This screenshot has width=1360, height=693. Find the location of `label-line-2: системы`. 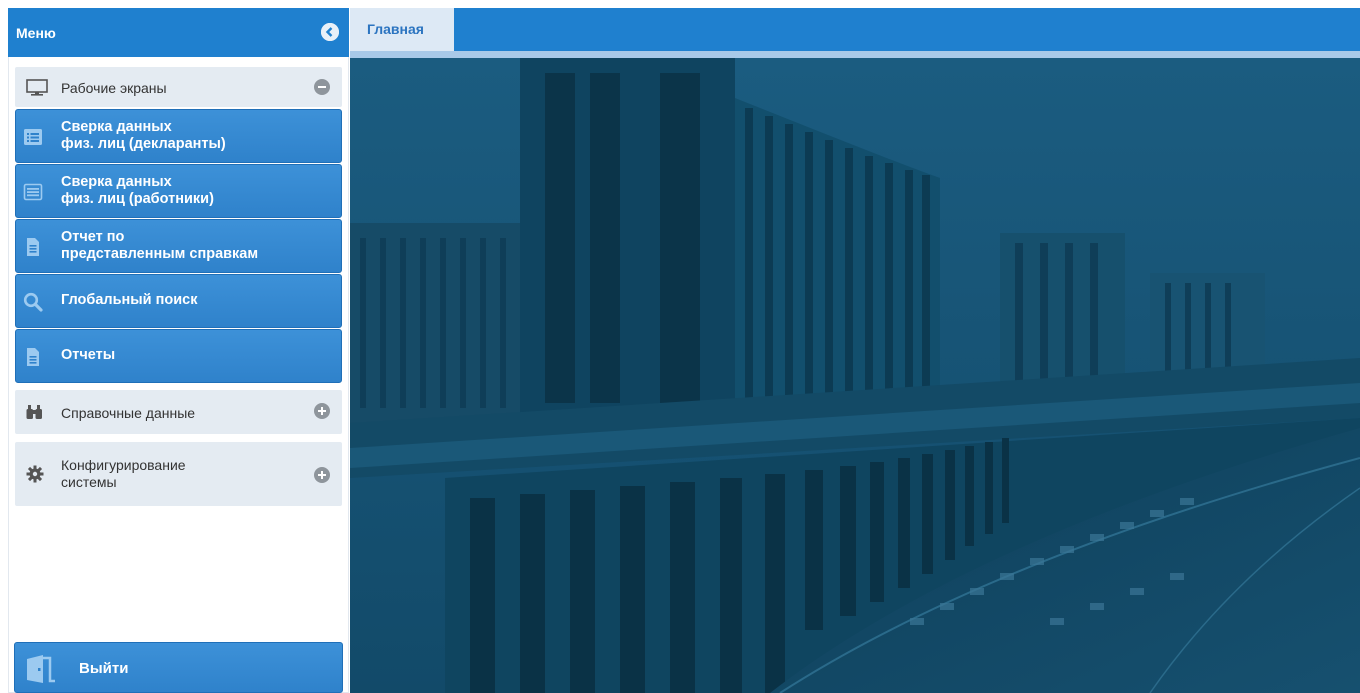

label-line-2: системы is located at coordinates (89, 482).